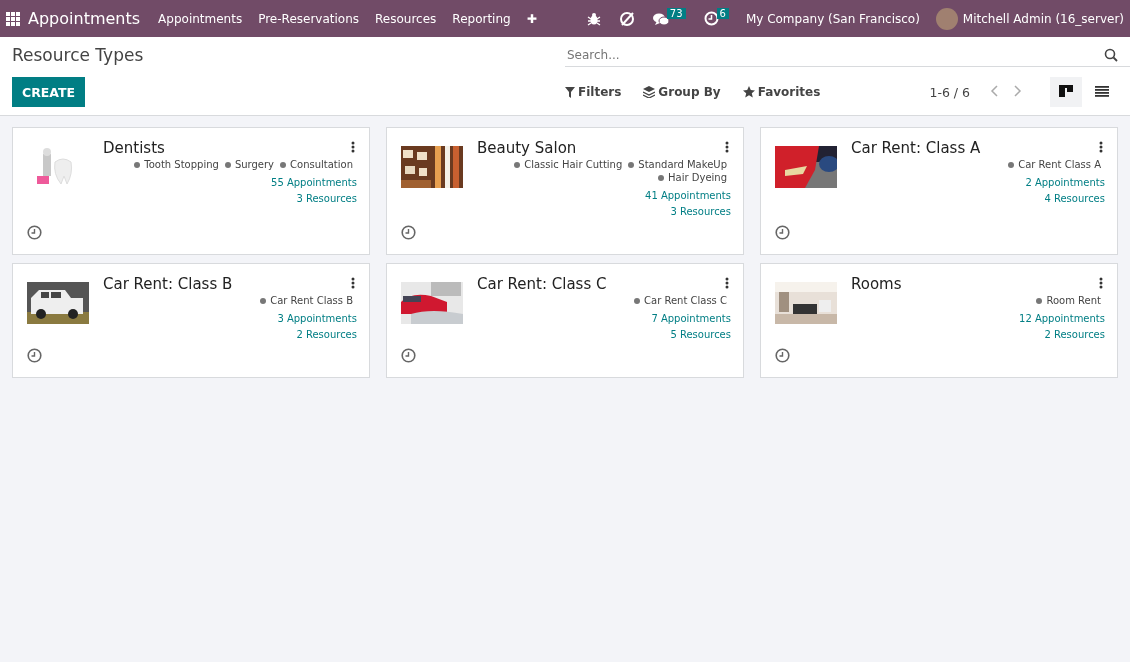  Describe the element at coordinates (832, 18) in the screenshot. I see `company-switcher: My Company (San Francisco)` at that location.